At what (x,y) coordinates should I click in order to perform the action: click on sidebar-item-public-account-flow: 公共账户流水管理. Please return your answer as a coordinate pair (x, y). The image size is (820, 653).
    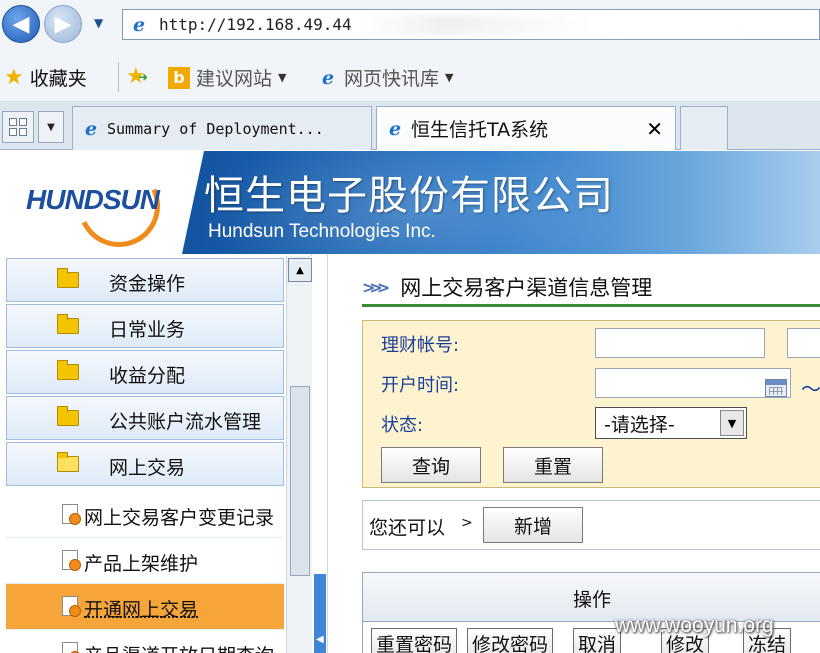
    Looking at the image, I should click on (145, 418).